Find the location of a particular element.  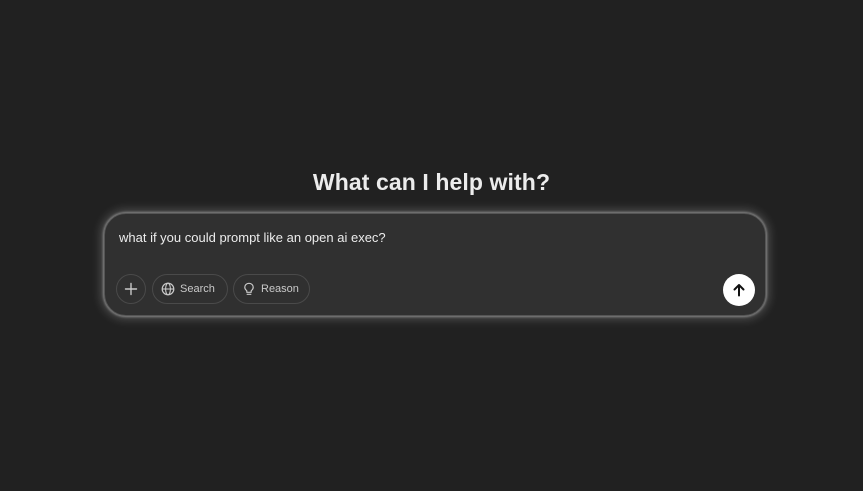

arrow-up-icon is located at coordinates (739, 290).